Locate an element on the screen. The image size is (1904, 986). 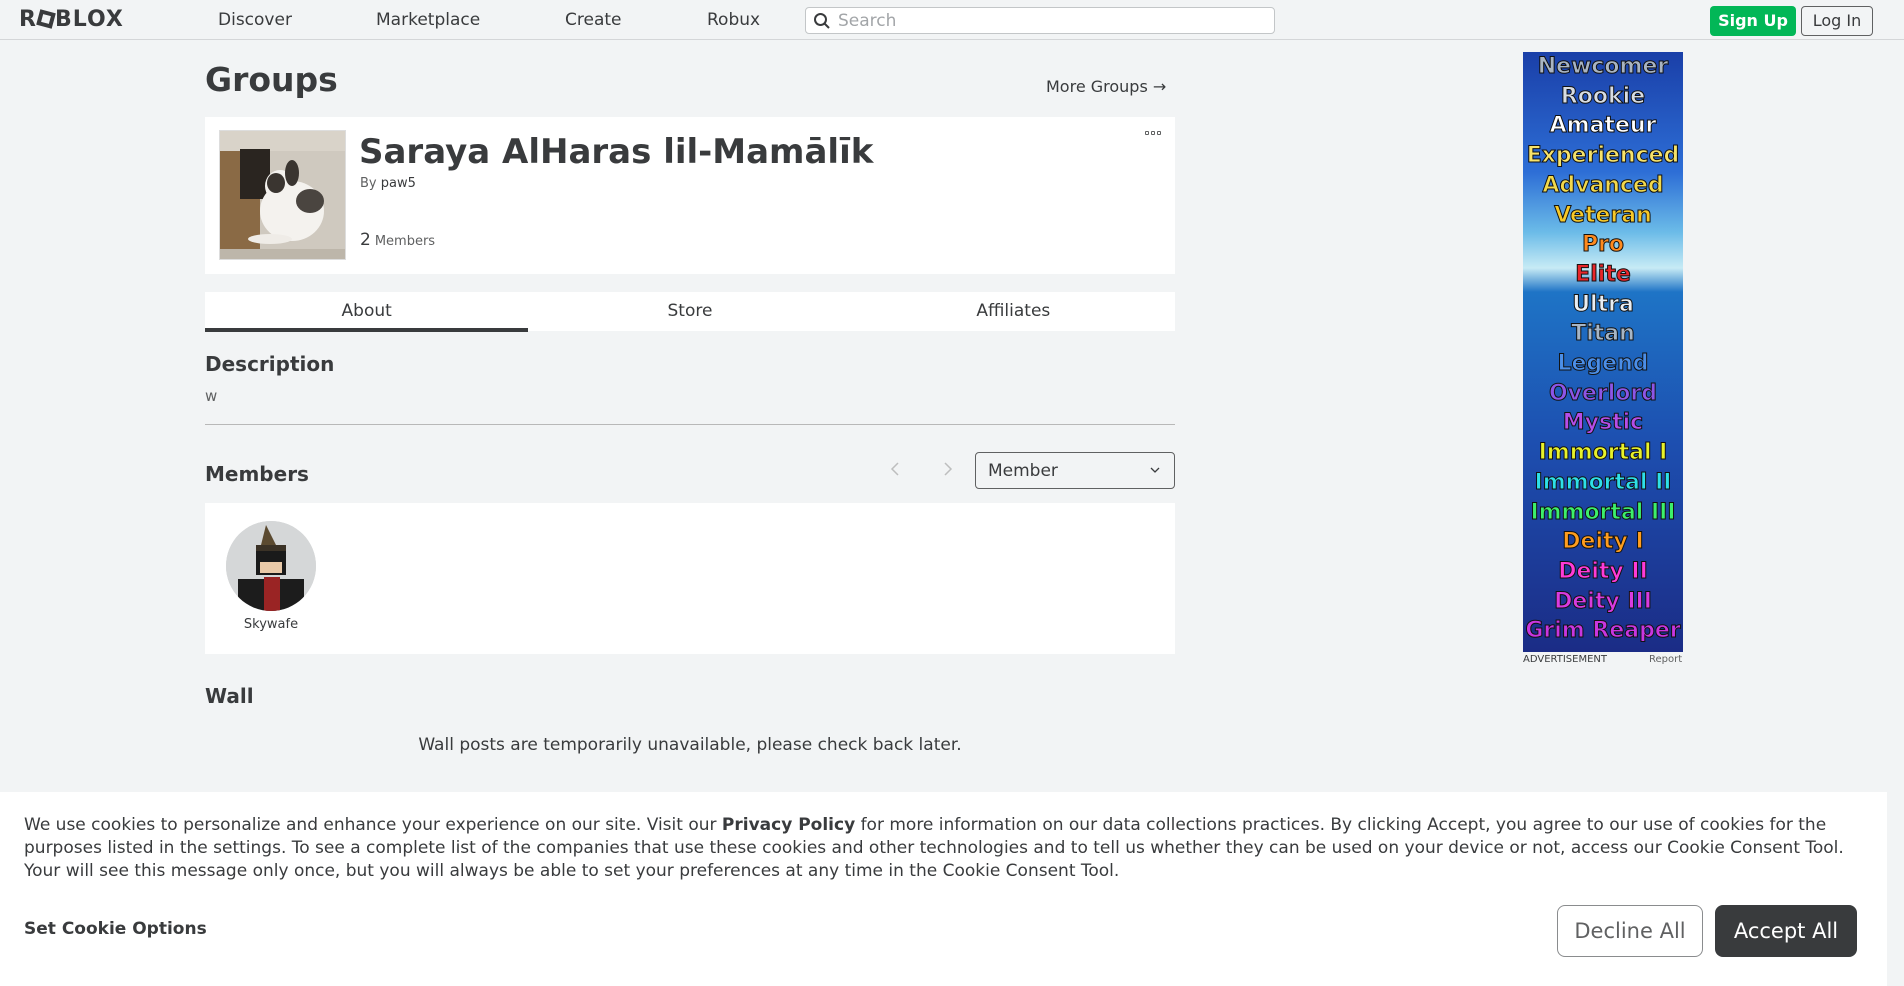
role-filter-value: Member is located at coordinates (1023, 471).